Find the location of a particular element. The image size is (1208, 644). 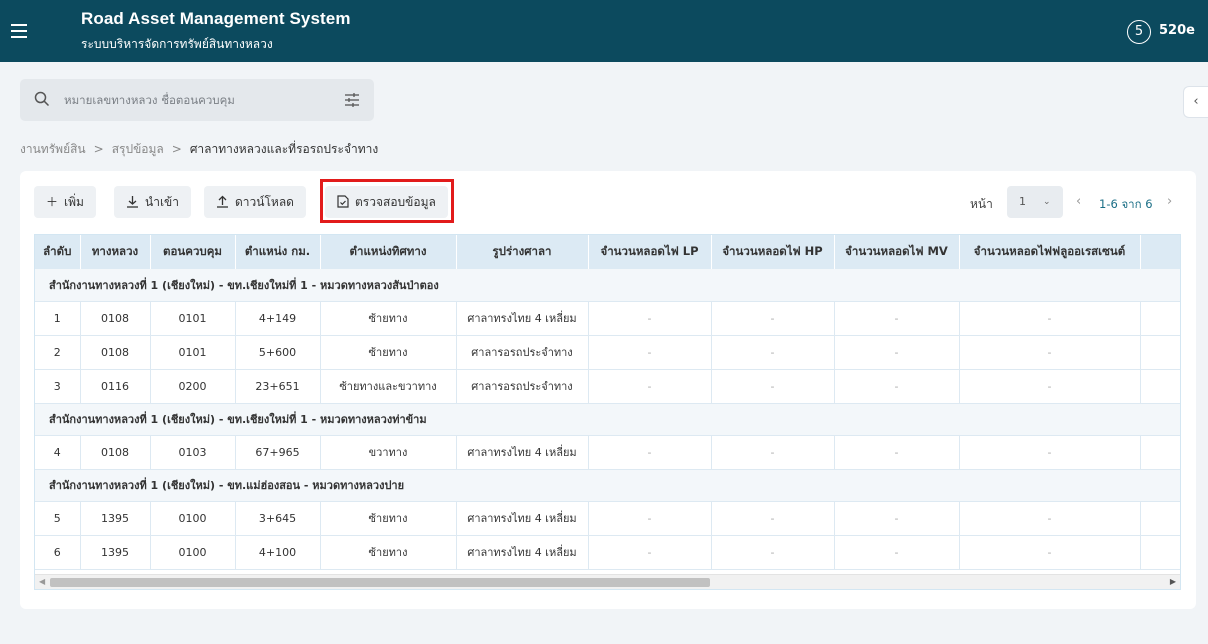

import-button: นำเข้า is located at coordinates (152, 202).